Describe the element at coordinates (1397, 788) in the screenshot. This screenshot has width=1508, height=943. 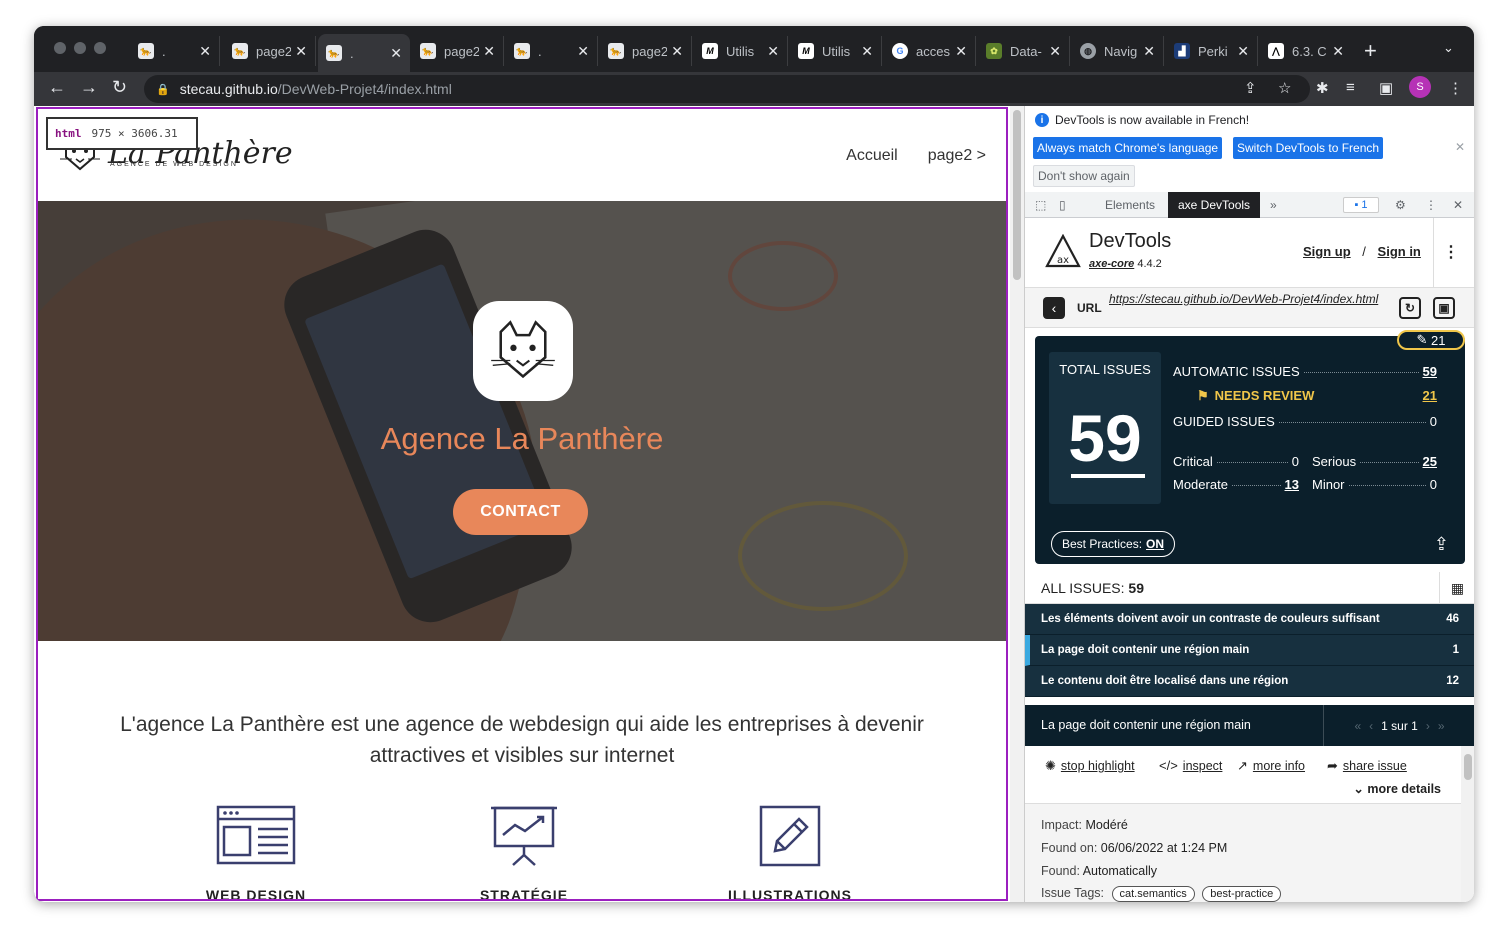
I see `more-details-toggle: ⌄ more details` at that location.